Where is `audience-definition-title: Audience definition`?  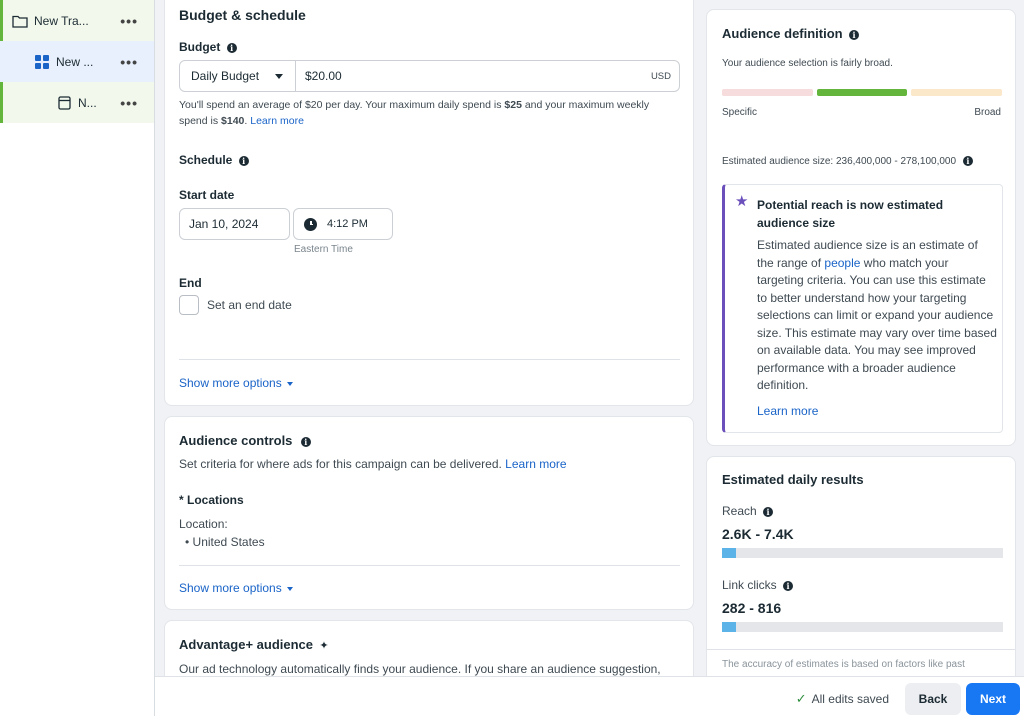 audience-definition-title: Audience definition is located at coordinates (782, 33).